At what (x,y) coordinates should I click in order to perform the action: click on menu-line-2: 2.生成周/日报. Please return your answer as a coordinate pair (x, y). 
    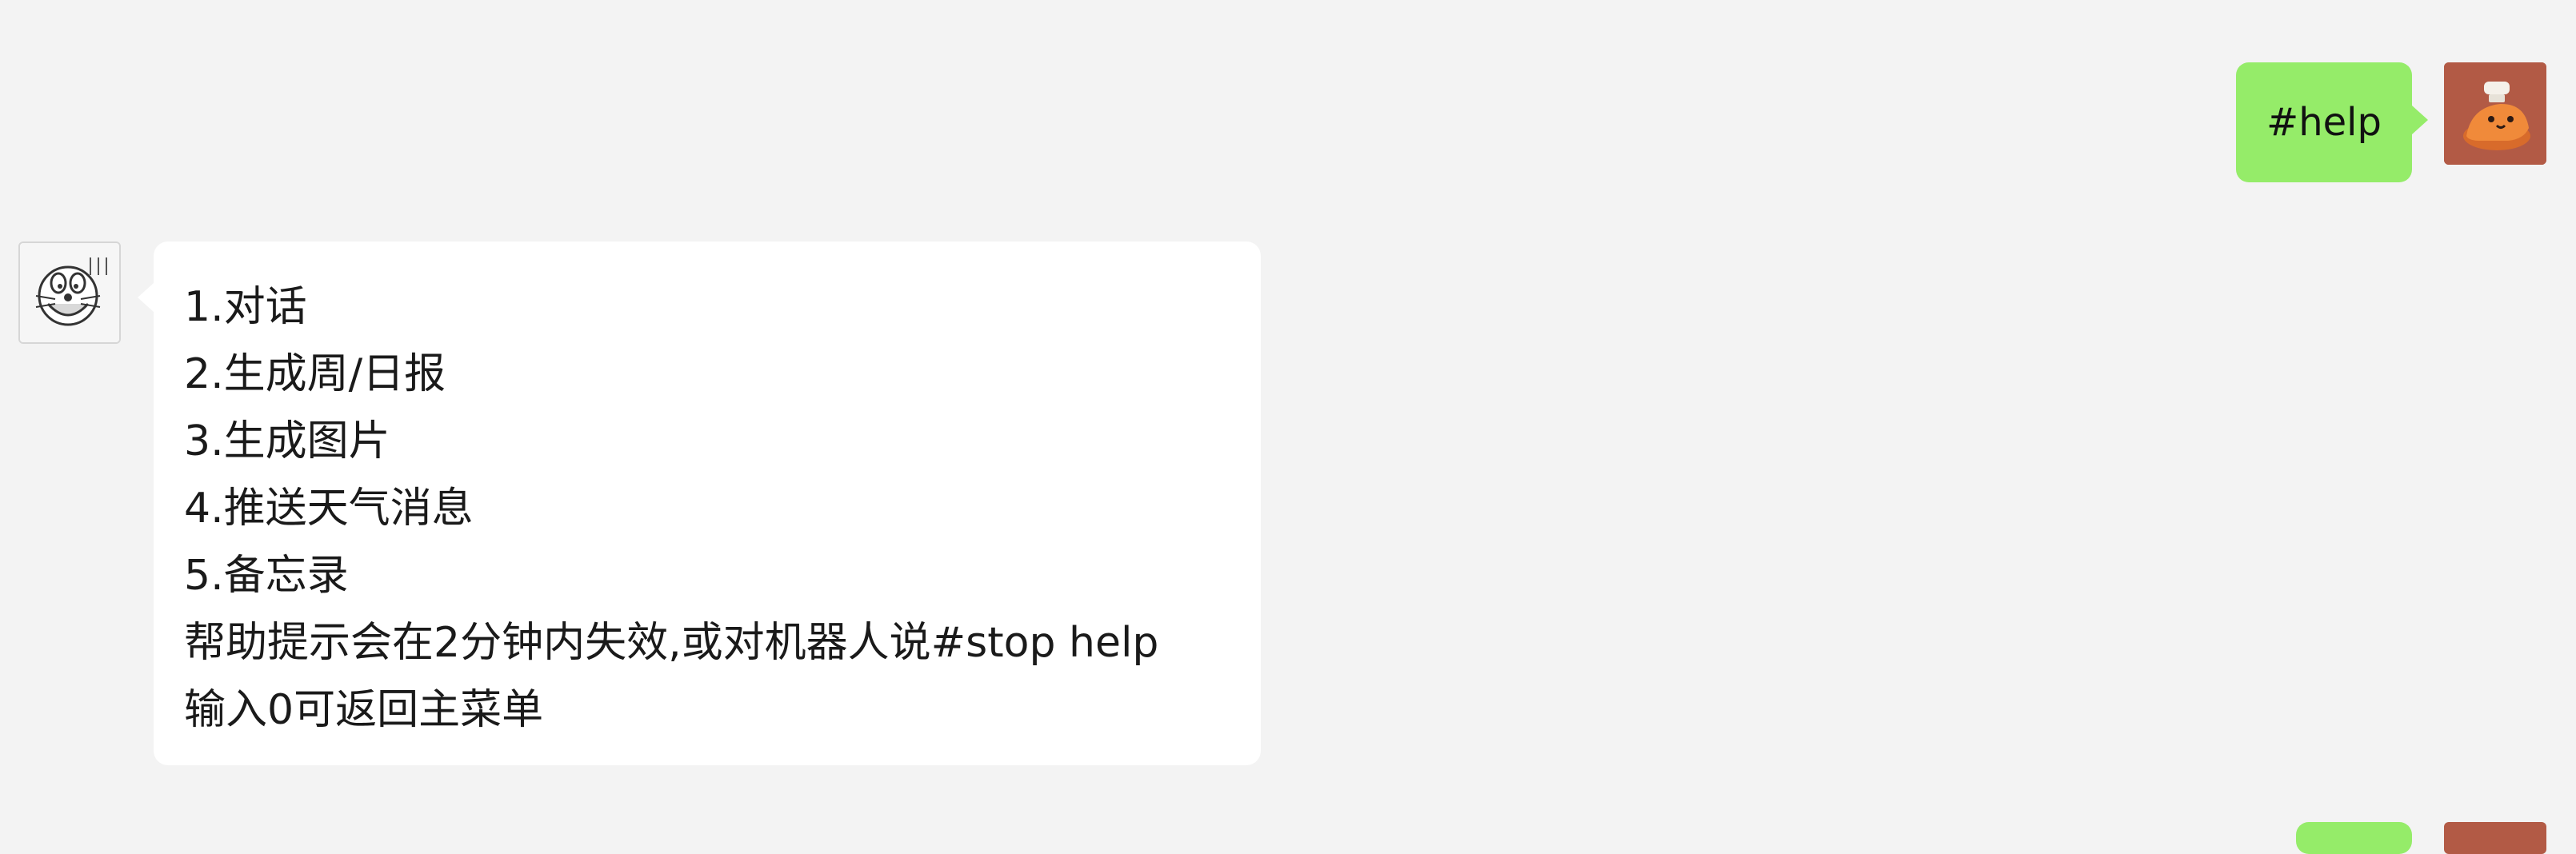
    Looking at the image, I should click on (315, 374).